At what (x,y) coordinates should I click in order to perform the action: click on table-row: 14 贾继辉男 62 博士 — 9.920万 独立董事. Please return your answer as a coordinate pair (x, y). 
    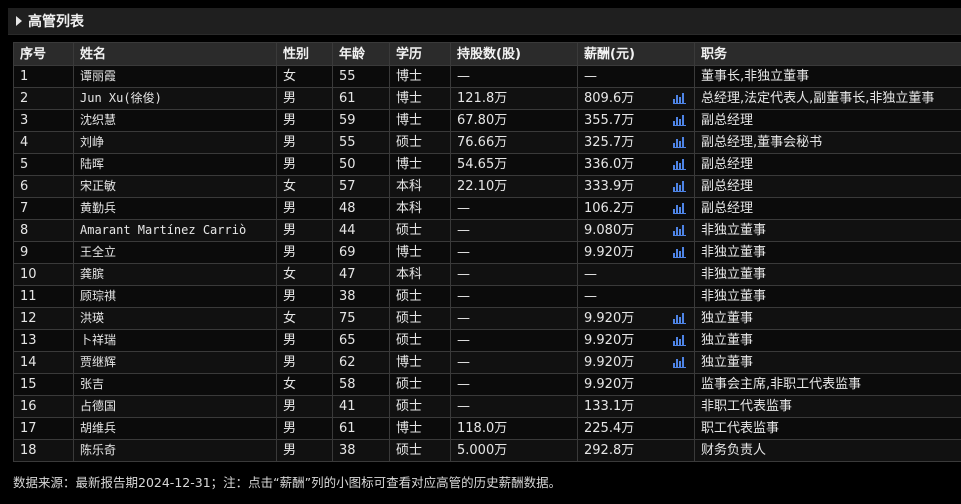
    Looking at the image, I should click on (487, 362).